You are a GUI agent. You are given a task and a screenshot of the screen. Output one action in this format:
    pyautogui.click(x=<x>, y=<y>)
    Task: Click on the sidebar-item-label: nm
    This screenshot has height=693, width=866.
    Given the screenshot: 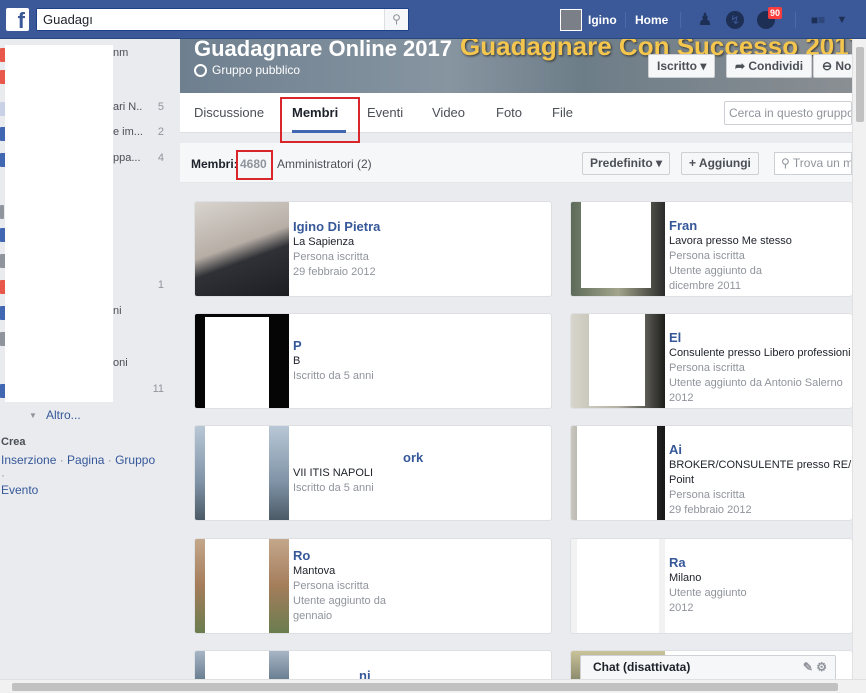 What is the action you would take?
    pyautogui.click(x=121, y=53)
    